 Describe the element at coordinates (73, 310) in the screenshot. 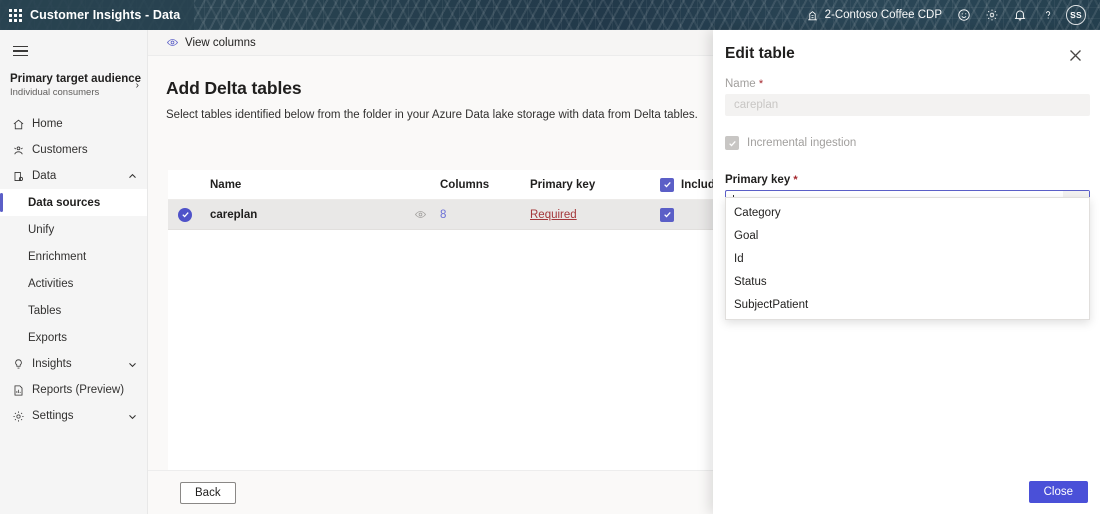

I see `sidebar-item-tables: Tables` at that location.